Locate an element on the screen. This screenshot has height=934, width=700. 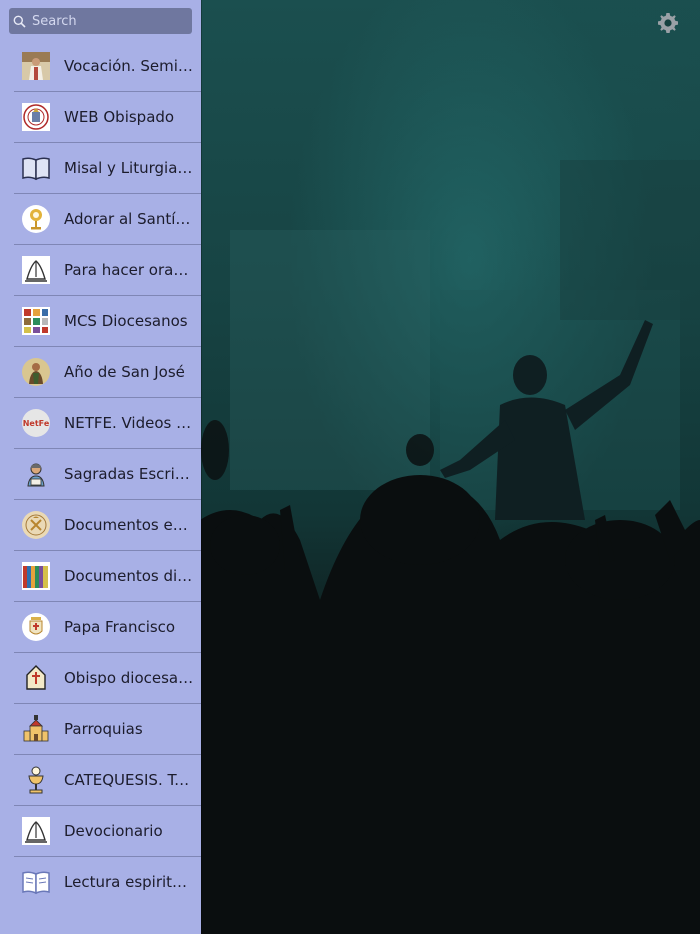
menu-item-label: Documentos diocesanos is located at coordinates (129, 576).